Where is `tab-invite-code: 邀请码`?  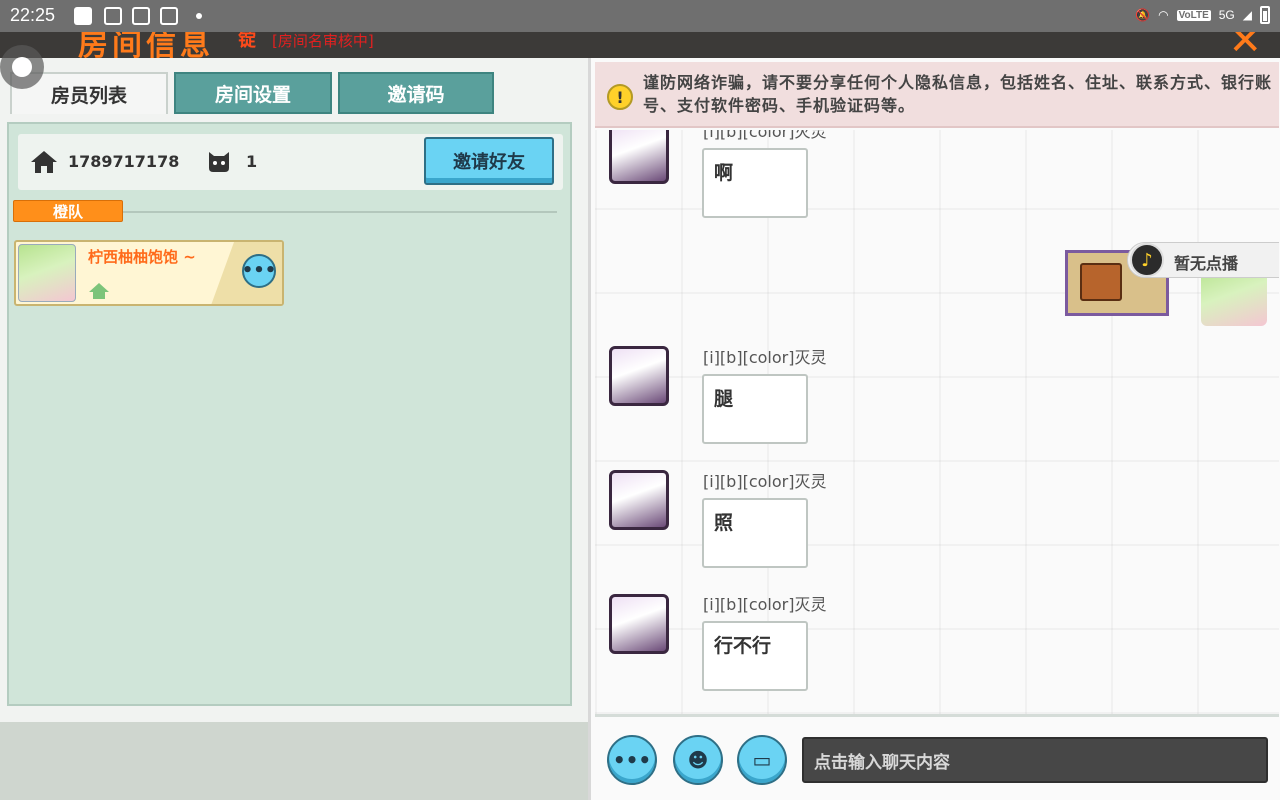
tab-invite-code: 邀请码 is located at coordinates (416, 93).